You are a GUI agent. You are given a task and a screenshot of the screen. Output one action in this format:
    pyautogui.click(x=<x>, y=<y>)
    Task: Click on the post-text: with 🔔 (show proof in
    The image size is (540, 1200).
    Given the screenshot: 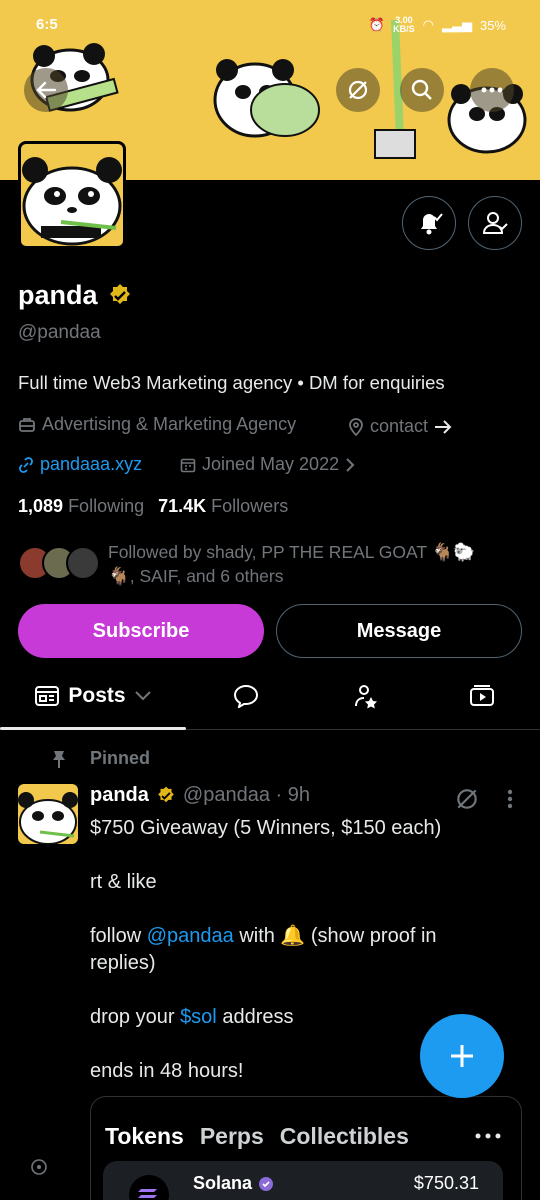 What is the action you would take?
    pyautogui.click(x=338, y=936)
    